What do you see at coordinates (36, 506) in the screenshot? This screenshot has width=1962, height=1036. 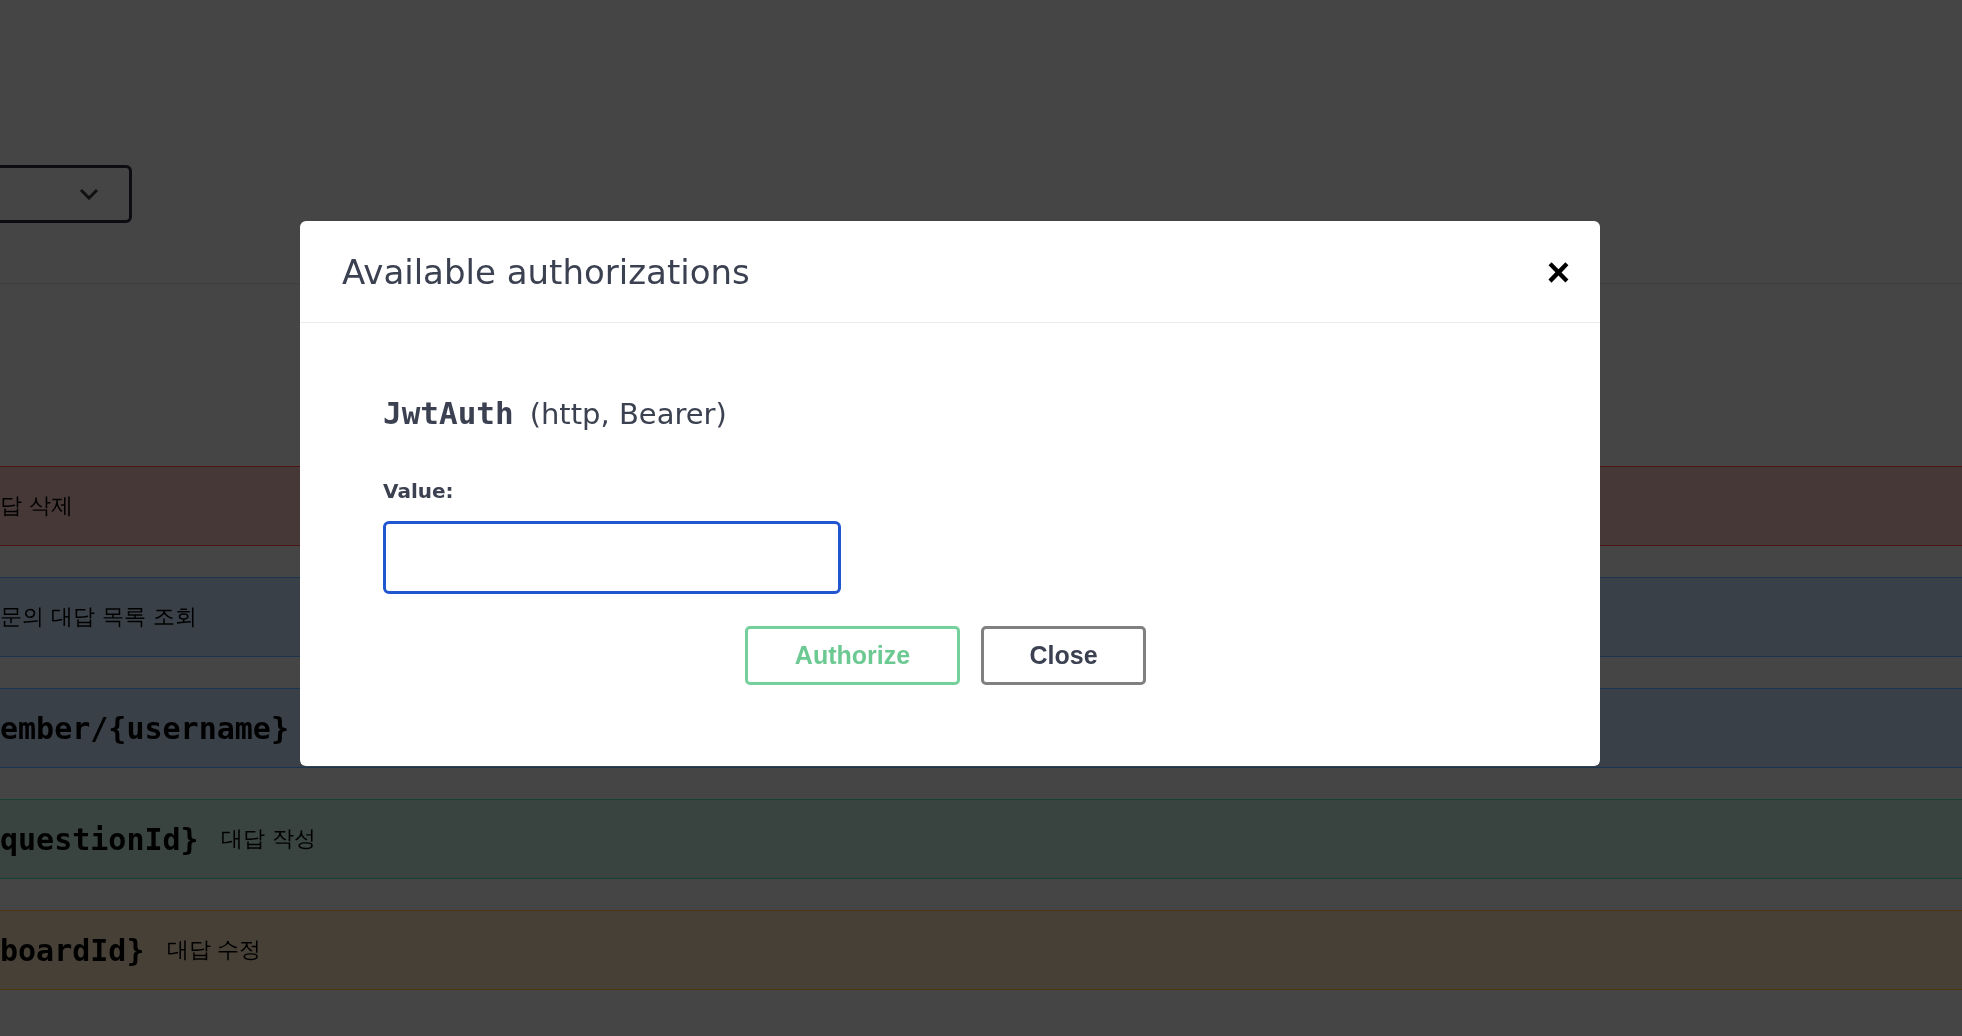 I see `operation-description: 답 삭제` at bounding box center [36, 506].